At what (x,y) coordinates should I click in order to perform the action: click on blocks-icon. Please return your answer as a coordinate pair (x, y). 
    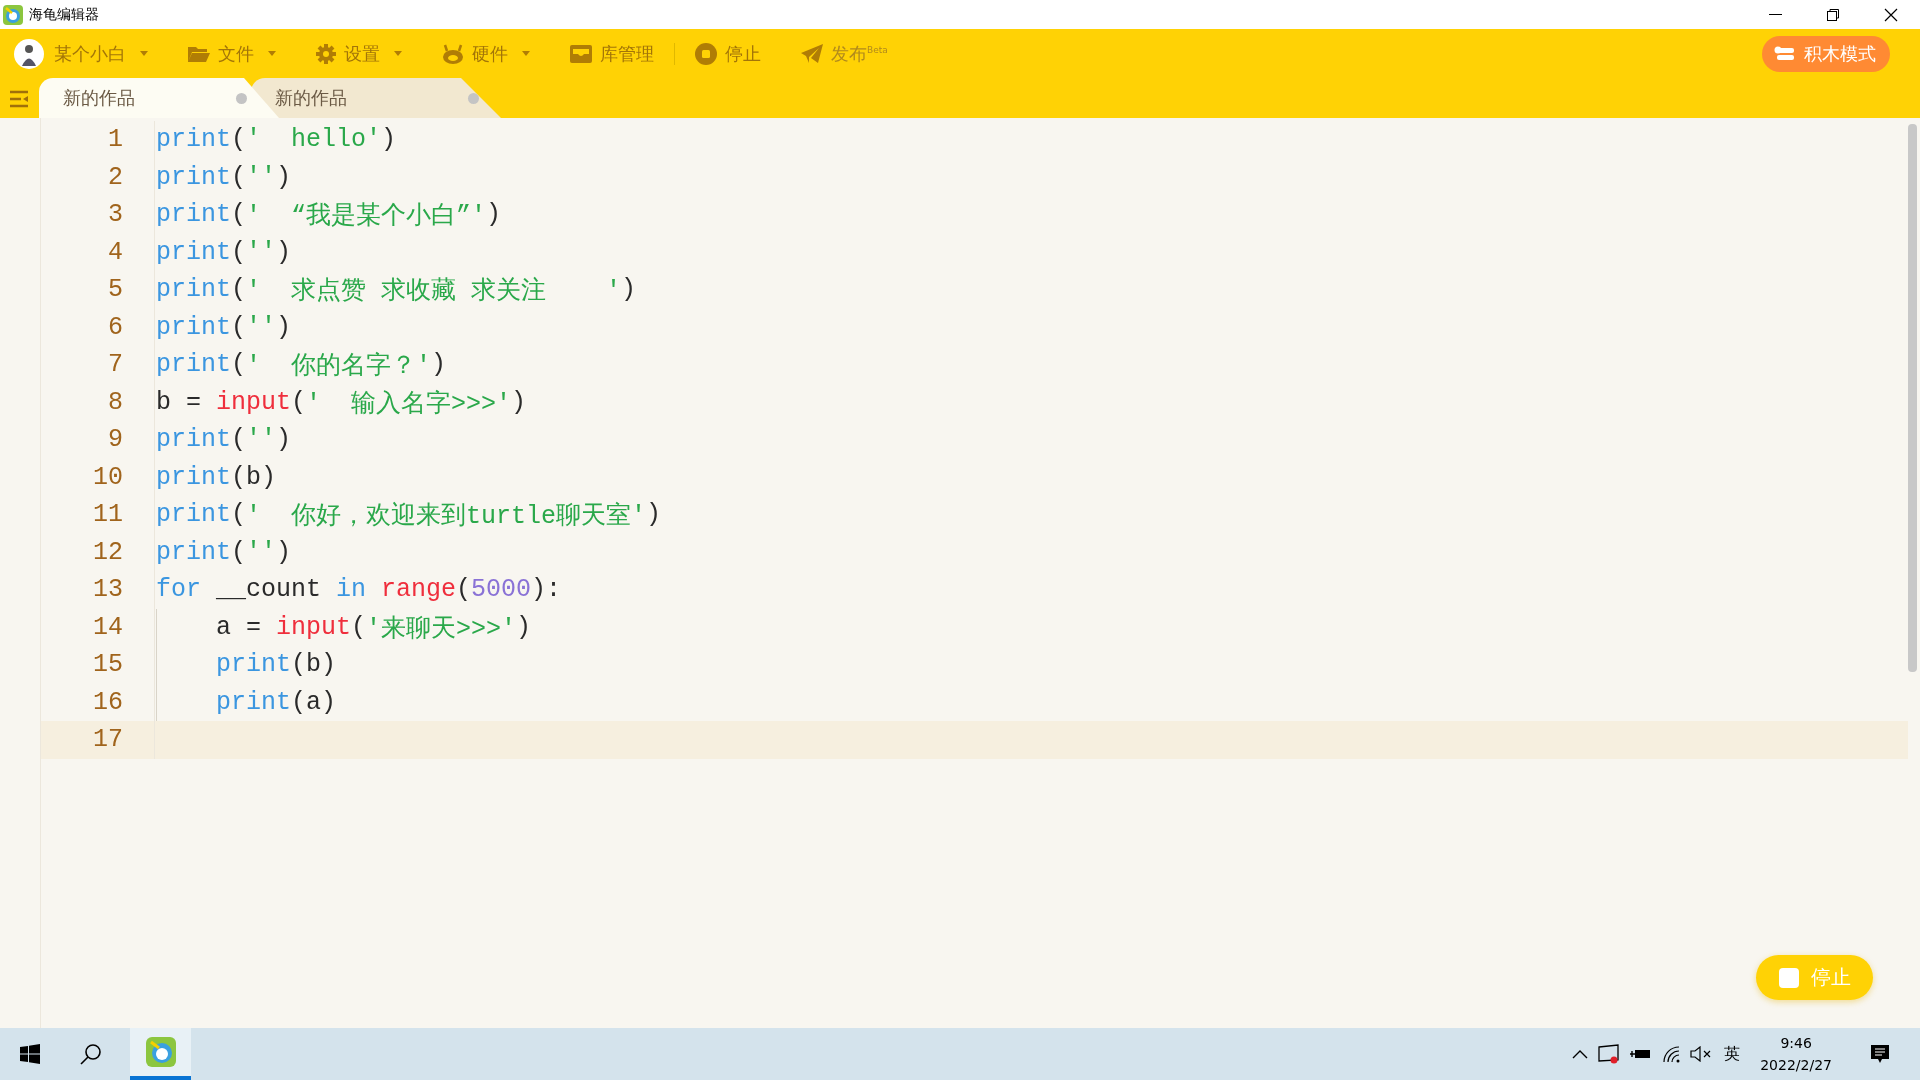
    Looking at the image, I should click on (1785, 53).